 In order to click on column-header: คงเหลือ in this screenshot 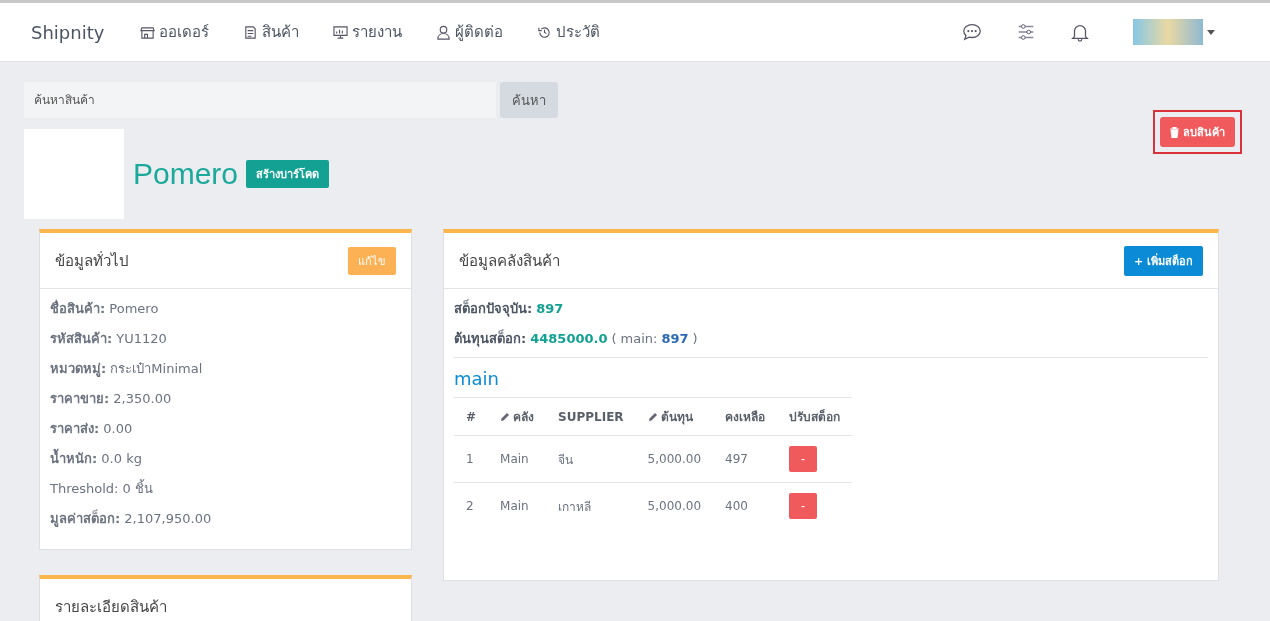, I will do `click(745, 417)`.